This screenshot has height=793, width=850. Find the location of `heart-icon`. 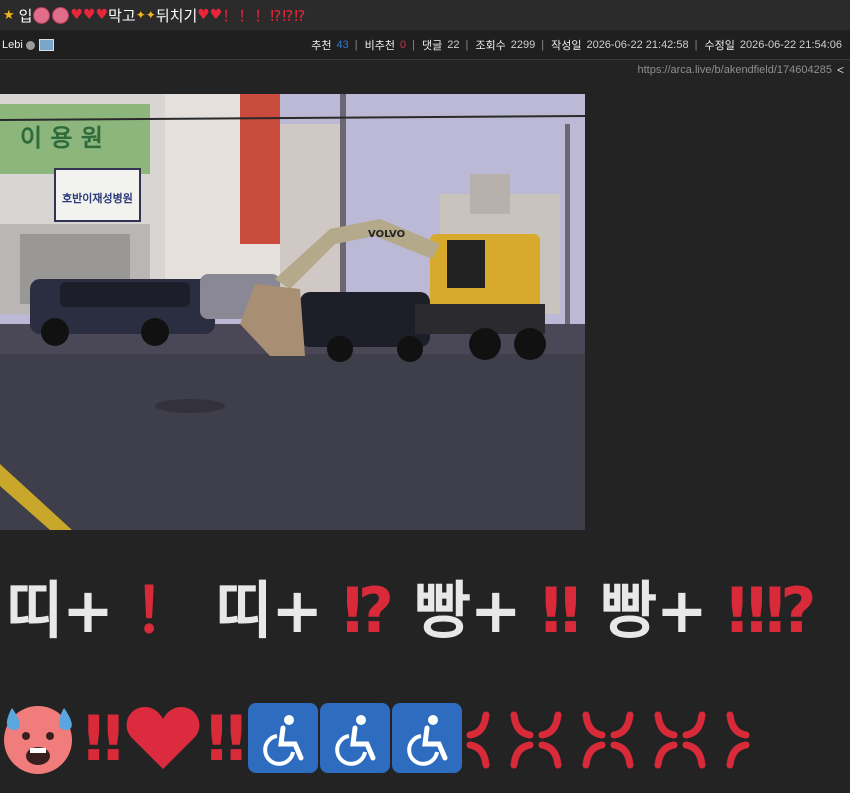

heart-icon is located at coordinates (163, 738).